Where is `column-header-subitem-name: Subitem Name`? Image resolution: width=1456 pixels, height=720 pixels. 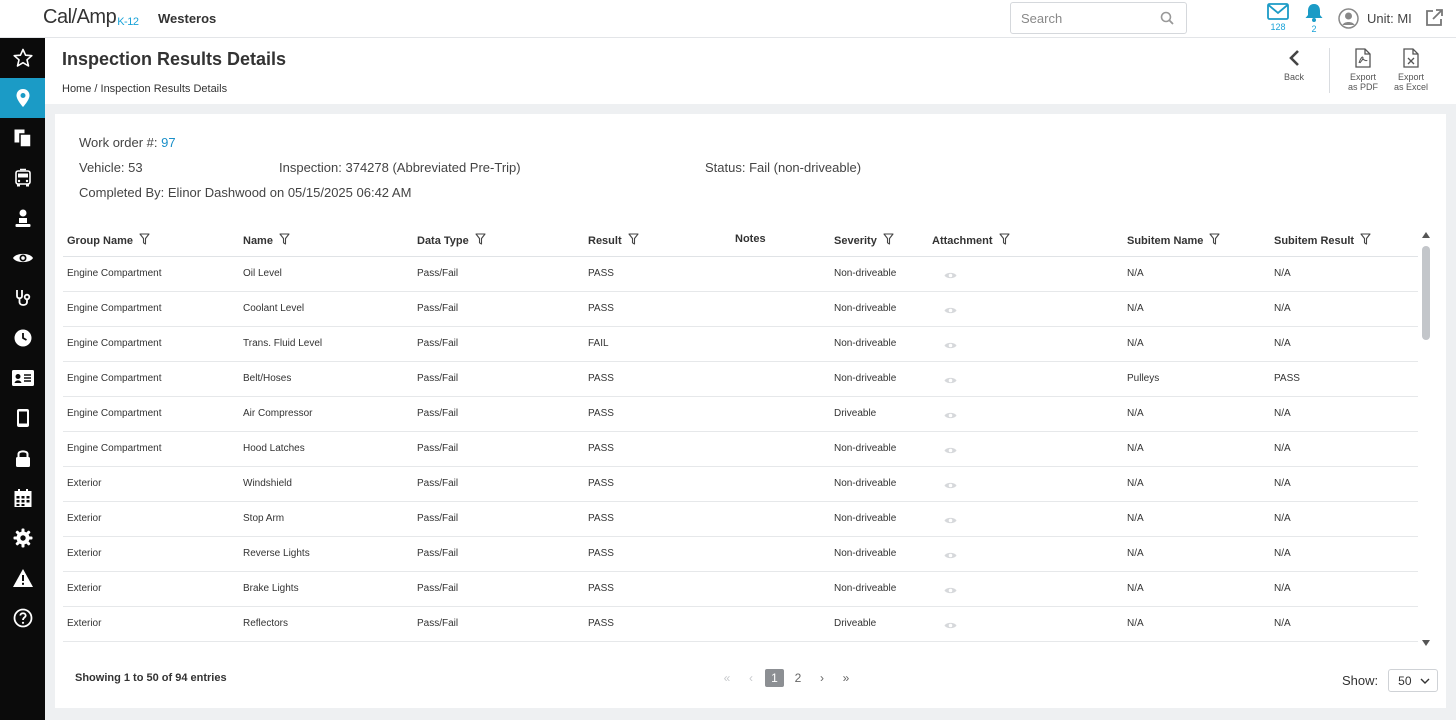
column-header-subitem-name: Subitem Name is located at coordinates (1173, 240).